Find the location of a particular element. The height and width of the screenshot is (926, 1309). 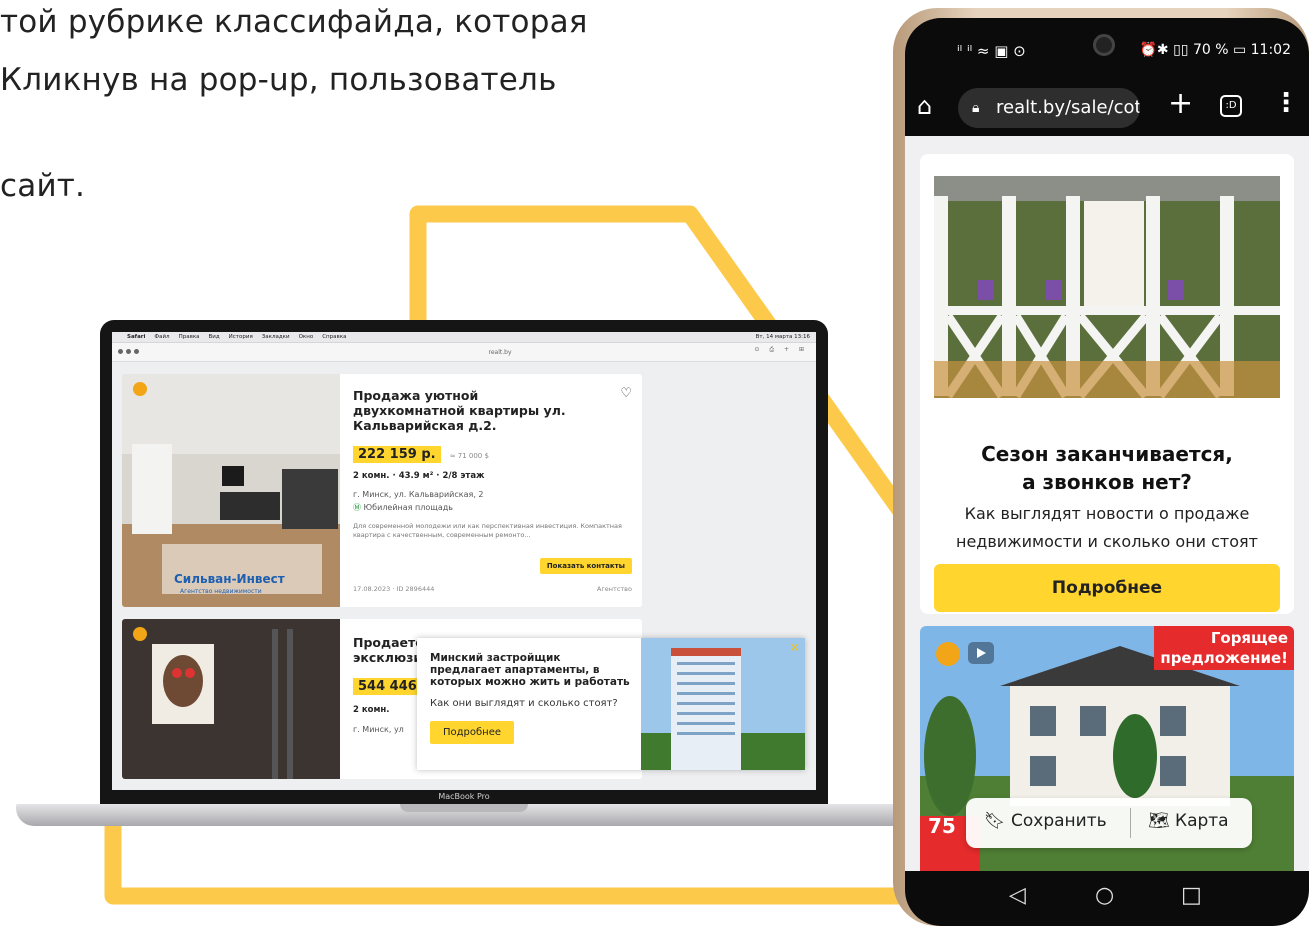

menu-history: История is located at coordinates (241, 337).